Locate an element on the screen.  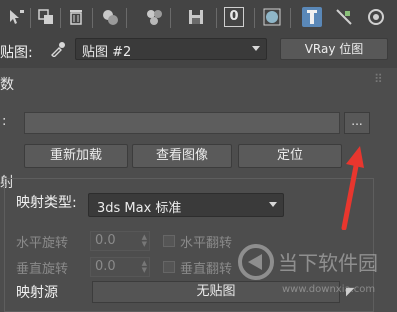
map-select-value: 贴图 #2 is located at coordinates (107, 52).